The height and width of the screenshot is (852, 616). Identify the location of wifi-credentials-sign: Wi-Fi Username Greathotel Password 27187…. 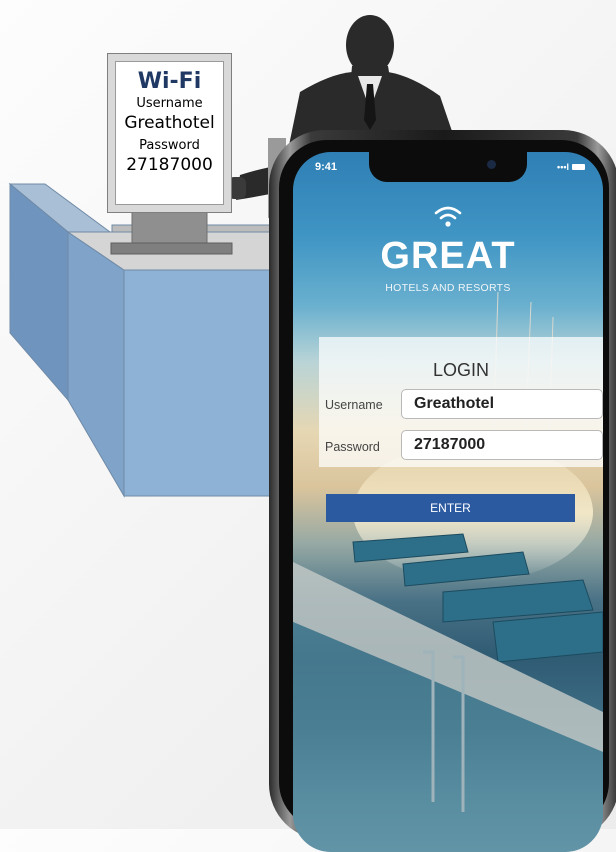
(169, 133).